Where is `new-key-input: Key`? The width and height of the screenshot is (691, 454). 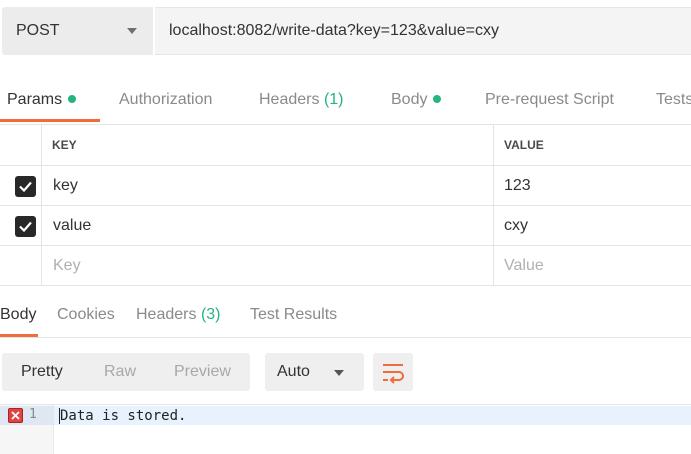
new-key-input: Key is located at coordinates (268, 265).